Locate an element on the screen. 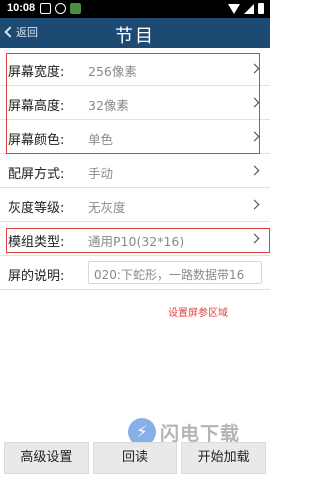 The width and height of the screenshot is (320, 480). annotation-note: 设置屏参区域 is located at coordinates (198, 313).